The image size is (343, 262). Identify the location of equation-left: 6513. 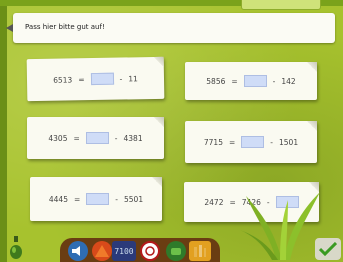
(63, 79).